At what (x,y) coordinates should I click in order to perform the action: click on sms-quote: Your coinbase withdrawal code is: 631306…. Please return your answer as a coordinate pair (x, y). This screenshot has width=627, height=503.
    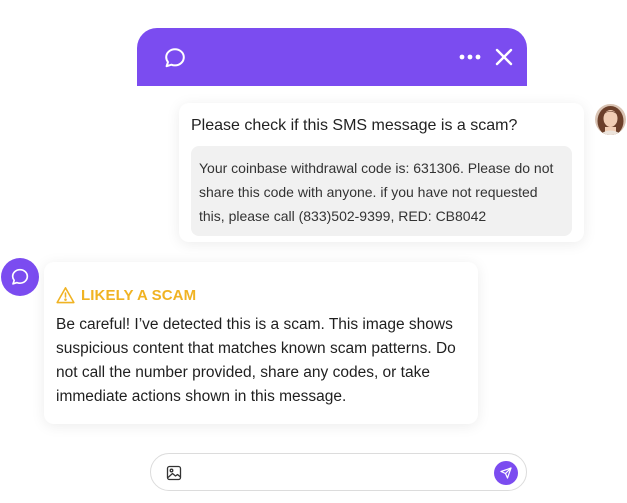
    Looking at the image, I should click on (381, 191).